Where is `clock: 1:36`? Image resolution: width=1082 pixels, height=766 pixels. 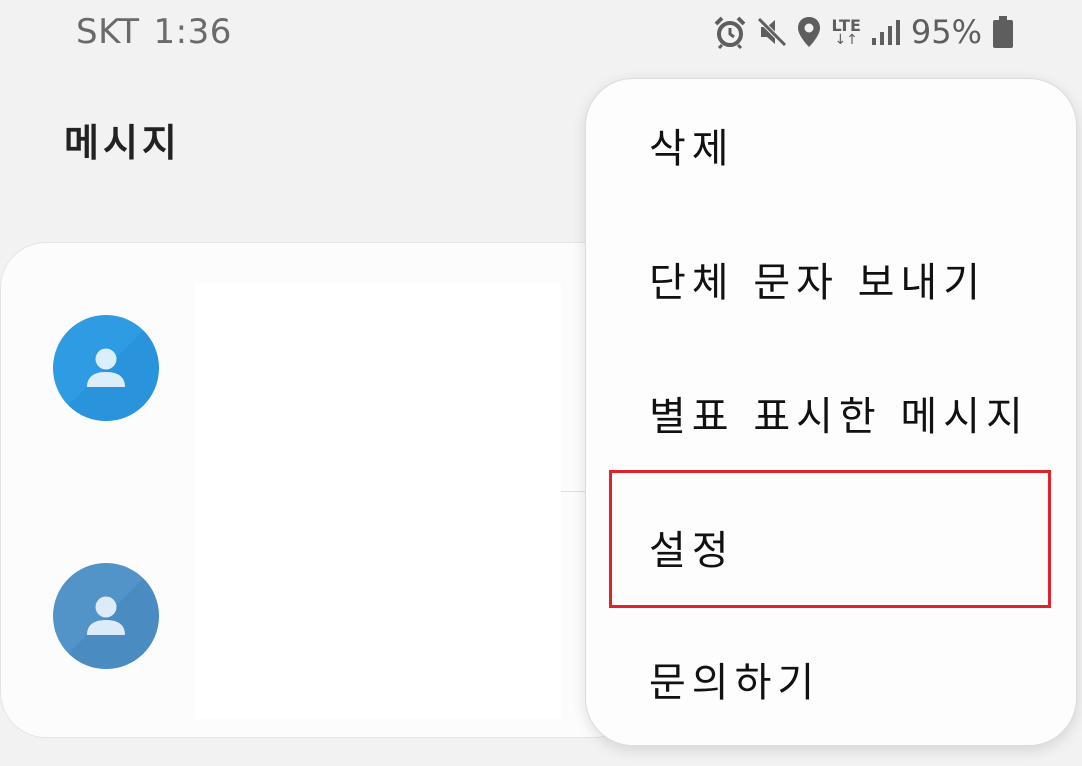 clock: 1:36 is located at coordinates (192, 32).